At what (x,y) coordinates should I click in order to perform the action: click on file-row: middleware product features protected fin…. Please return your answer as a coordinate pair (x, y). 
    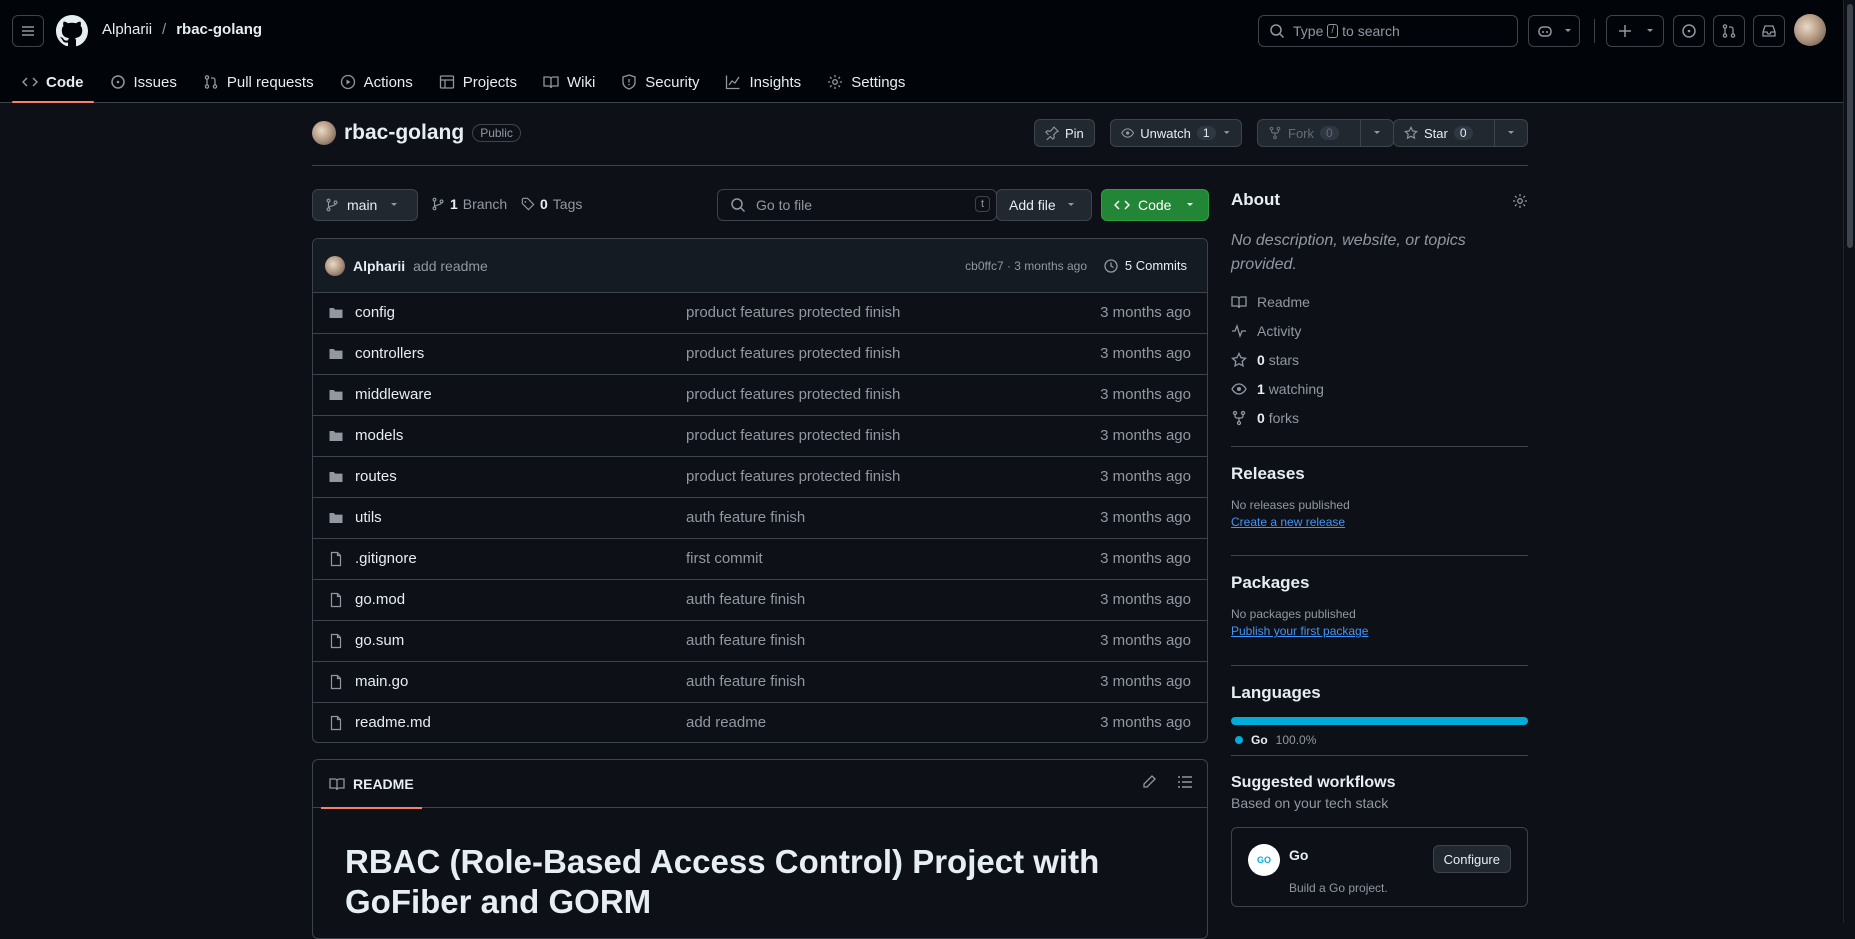
    Looking at the image, I should click on (760, 395).